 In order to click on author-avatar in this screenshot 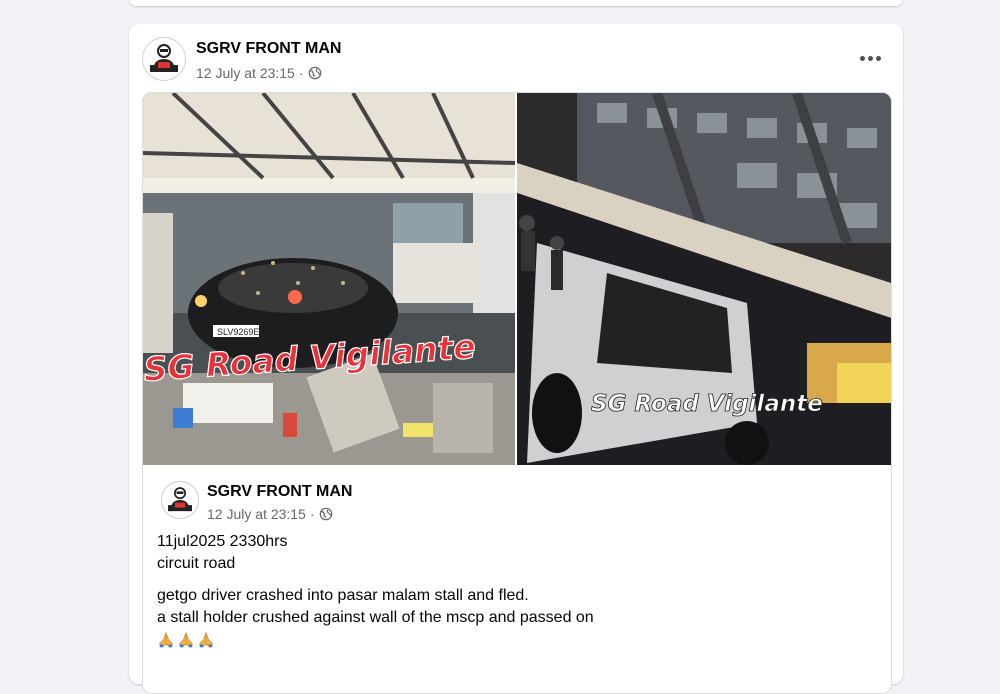, I will do `click(164, 59)`.